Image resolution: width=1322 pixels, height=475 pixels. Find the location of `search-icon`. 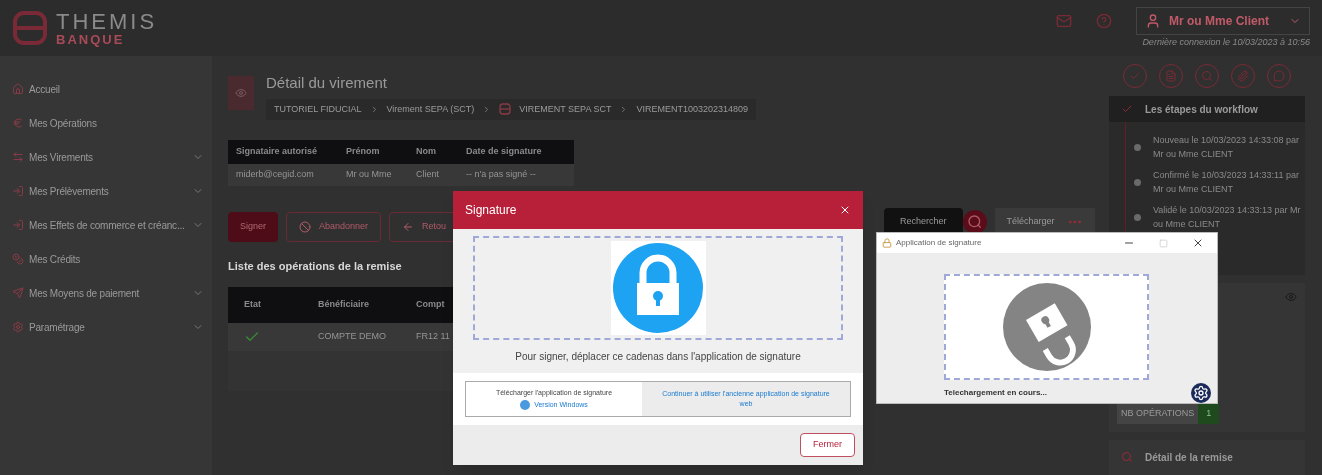

search-icon is located at coordinates (1127, 457).